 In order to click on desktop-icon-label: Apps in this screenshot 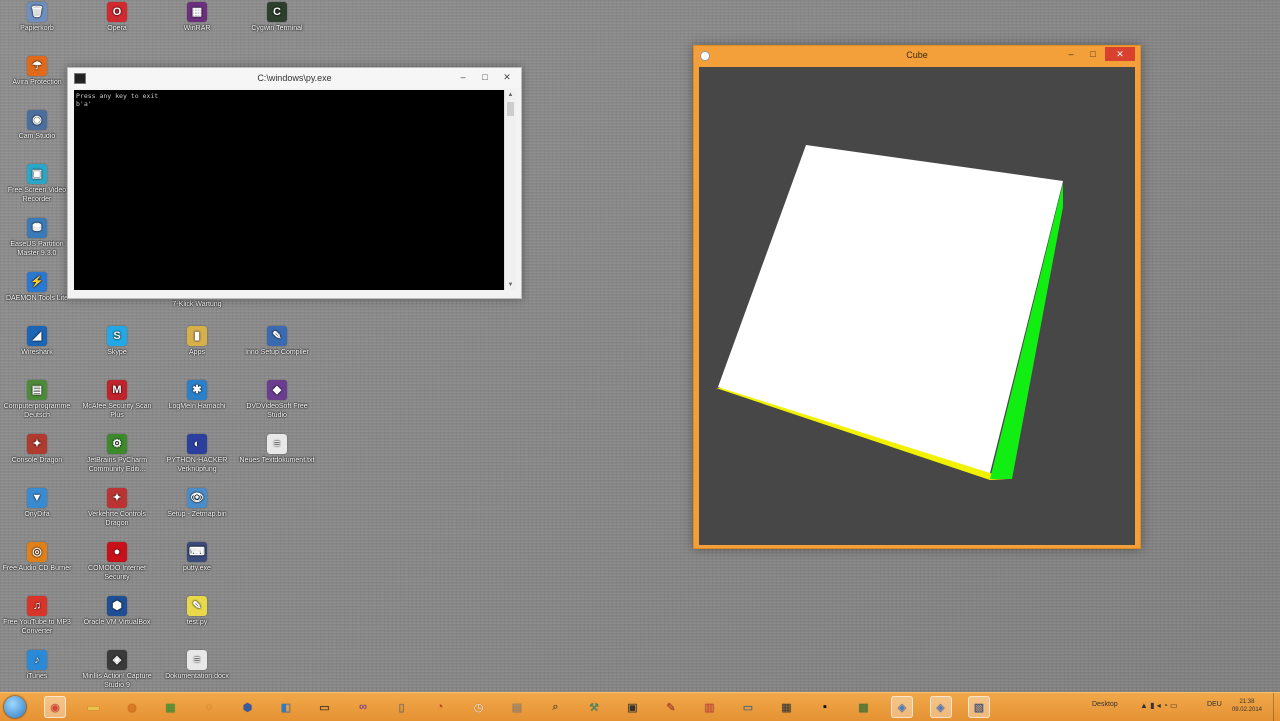, I will do `click(197, 352)`.